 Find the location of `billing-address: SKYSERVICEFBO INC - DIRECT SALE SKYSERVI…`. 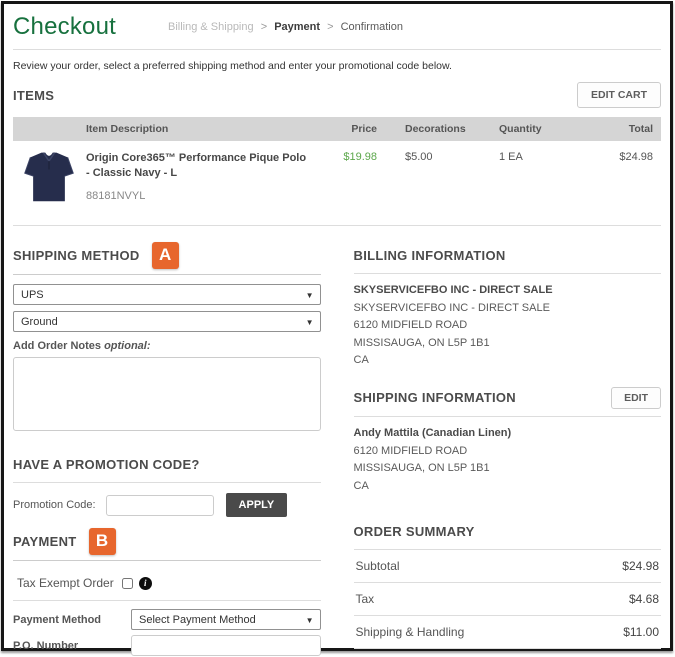

billing-address: SKYSERVICEFBO INC - DIRECT SALE SKYSERVI… is located at coordinates (508, 326).